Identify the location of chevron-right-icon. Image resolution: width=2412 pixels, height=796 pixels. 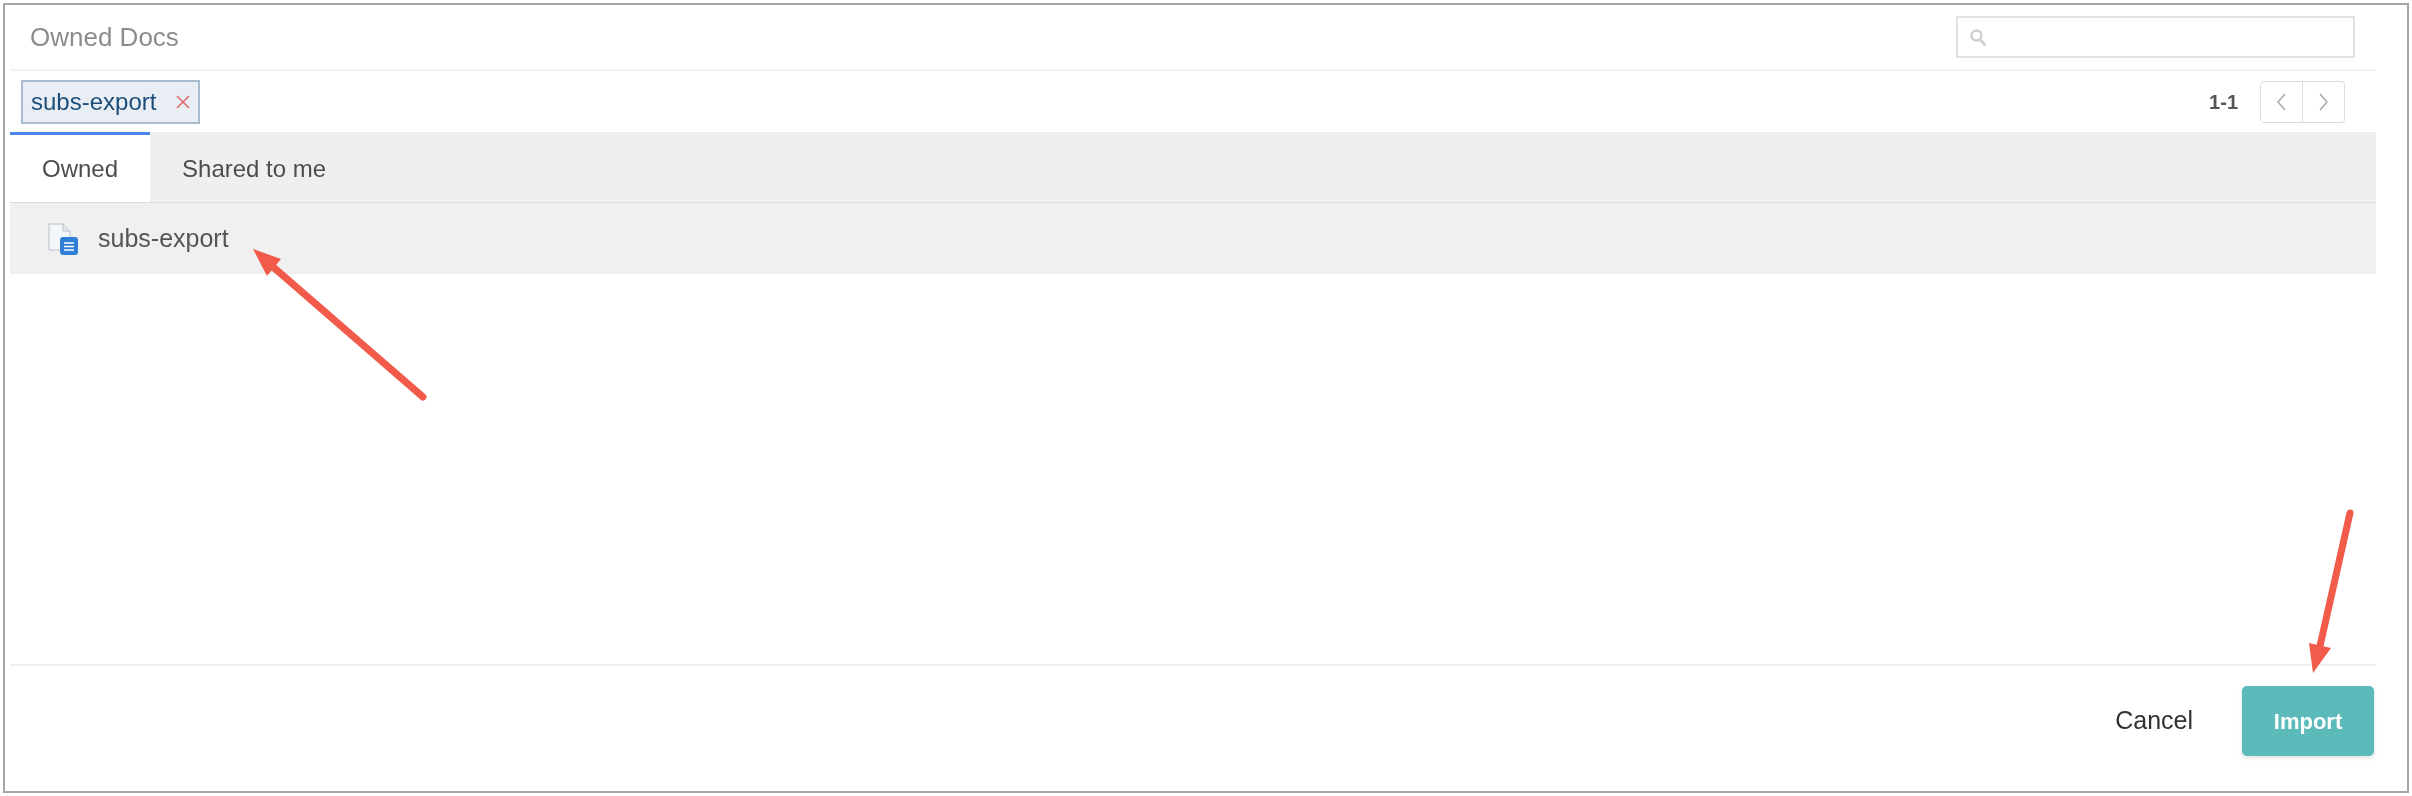
(2323, 101).